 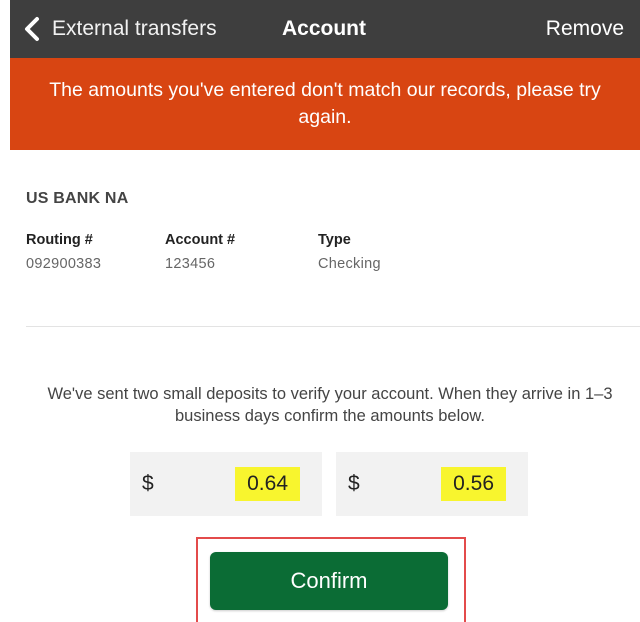 I want to click on page-title: Account, so click(x=324, y=28).